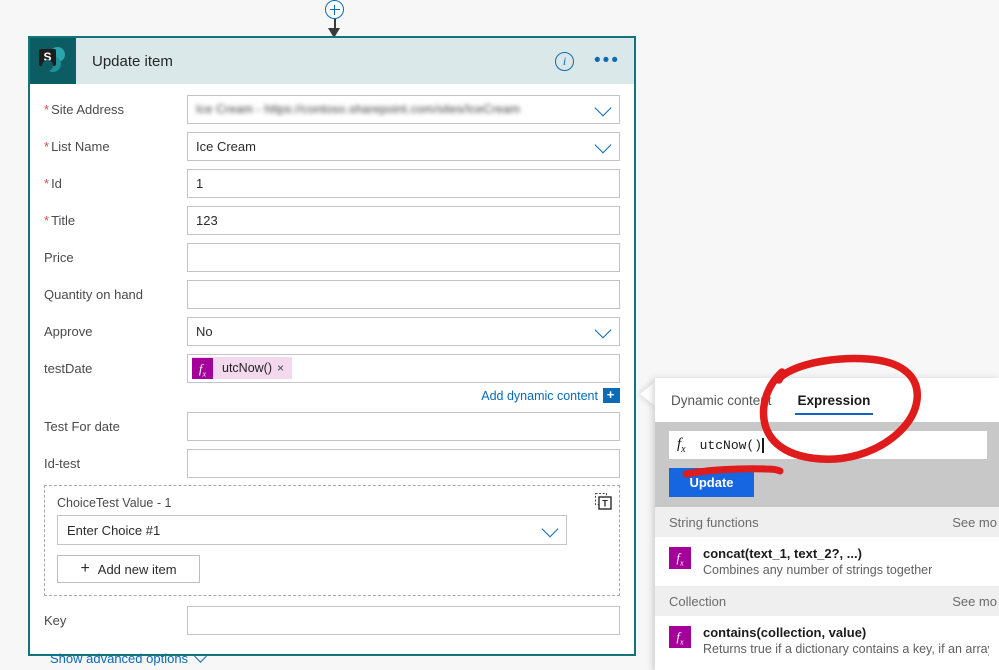 The image size is (999, 670). I want to click on quantity-on-hand-input, so click(403, 294).